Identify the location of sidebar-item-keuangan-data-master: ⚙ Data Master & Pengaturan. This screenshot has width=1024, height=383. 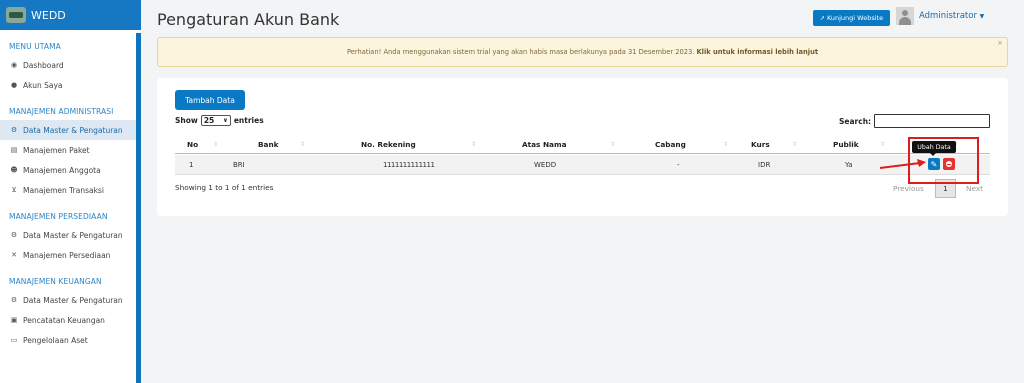
(70, 300).